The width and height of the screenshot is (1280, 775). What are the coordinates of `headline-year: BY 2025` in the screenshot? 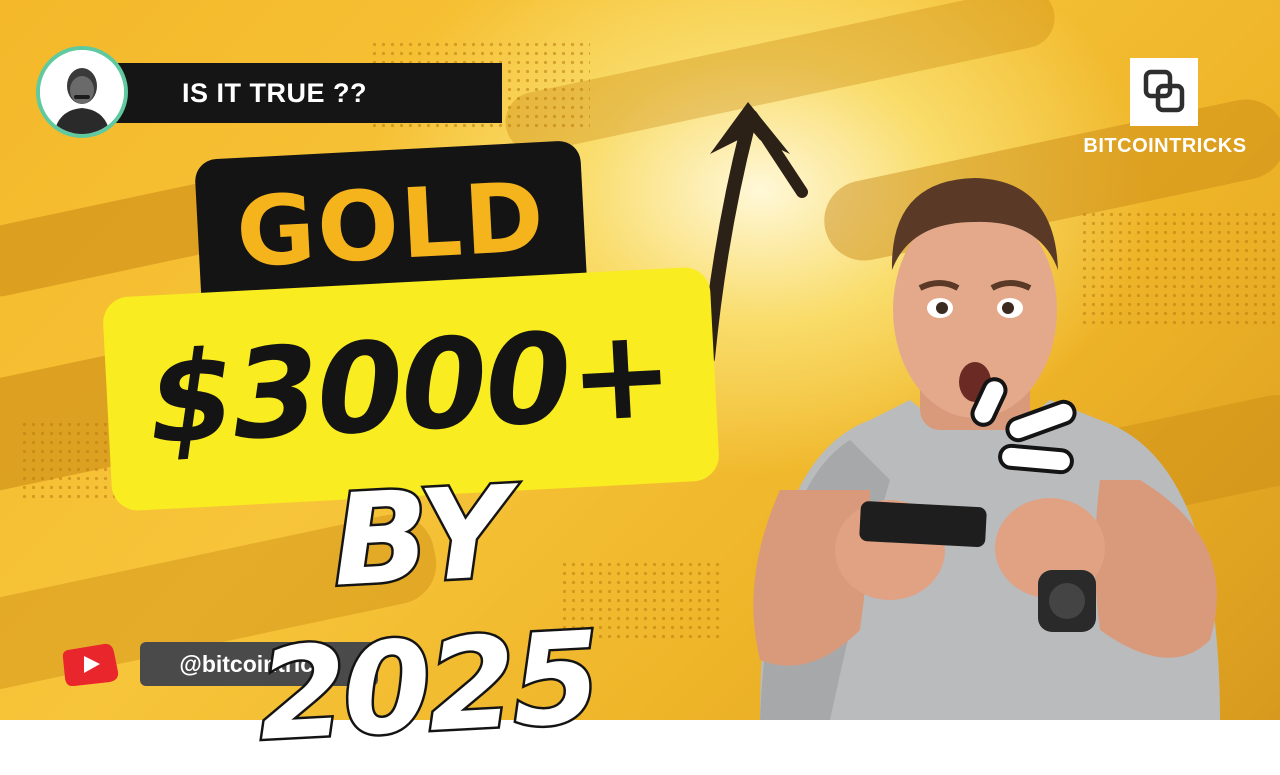 It's located at (427, 613).